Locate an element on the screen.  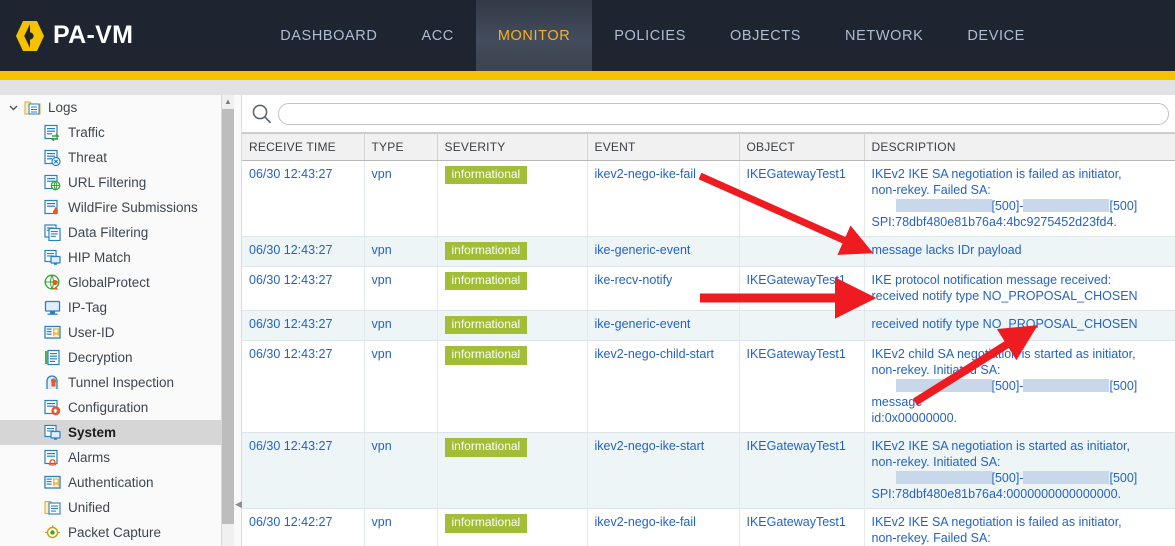
sidebar-item-label: Threat is located at coordinates (88, 157).